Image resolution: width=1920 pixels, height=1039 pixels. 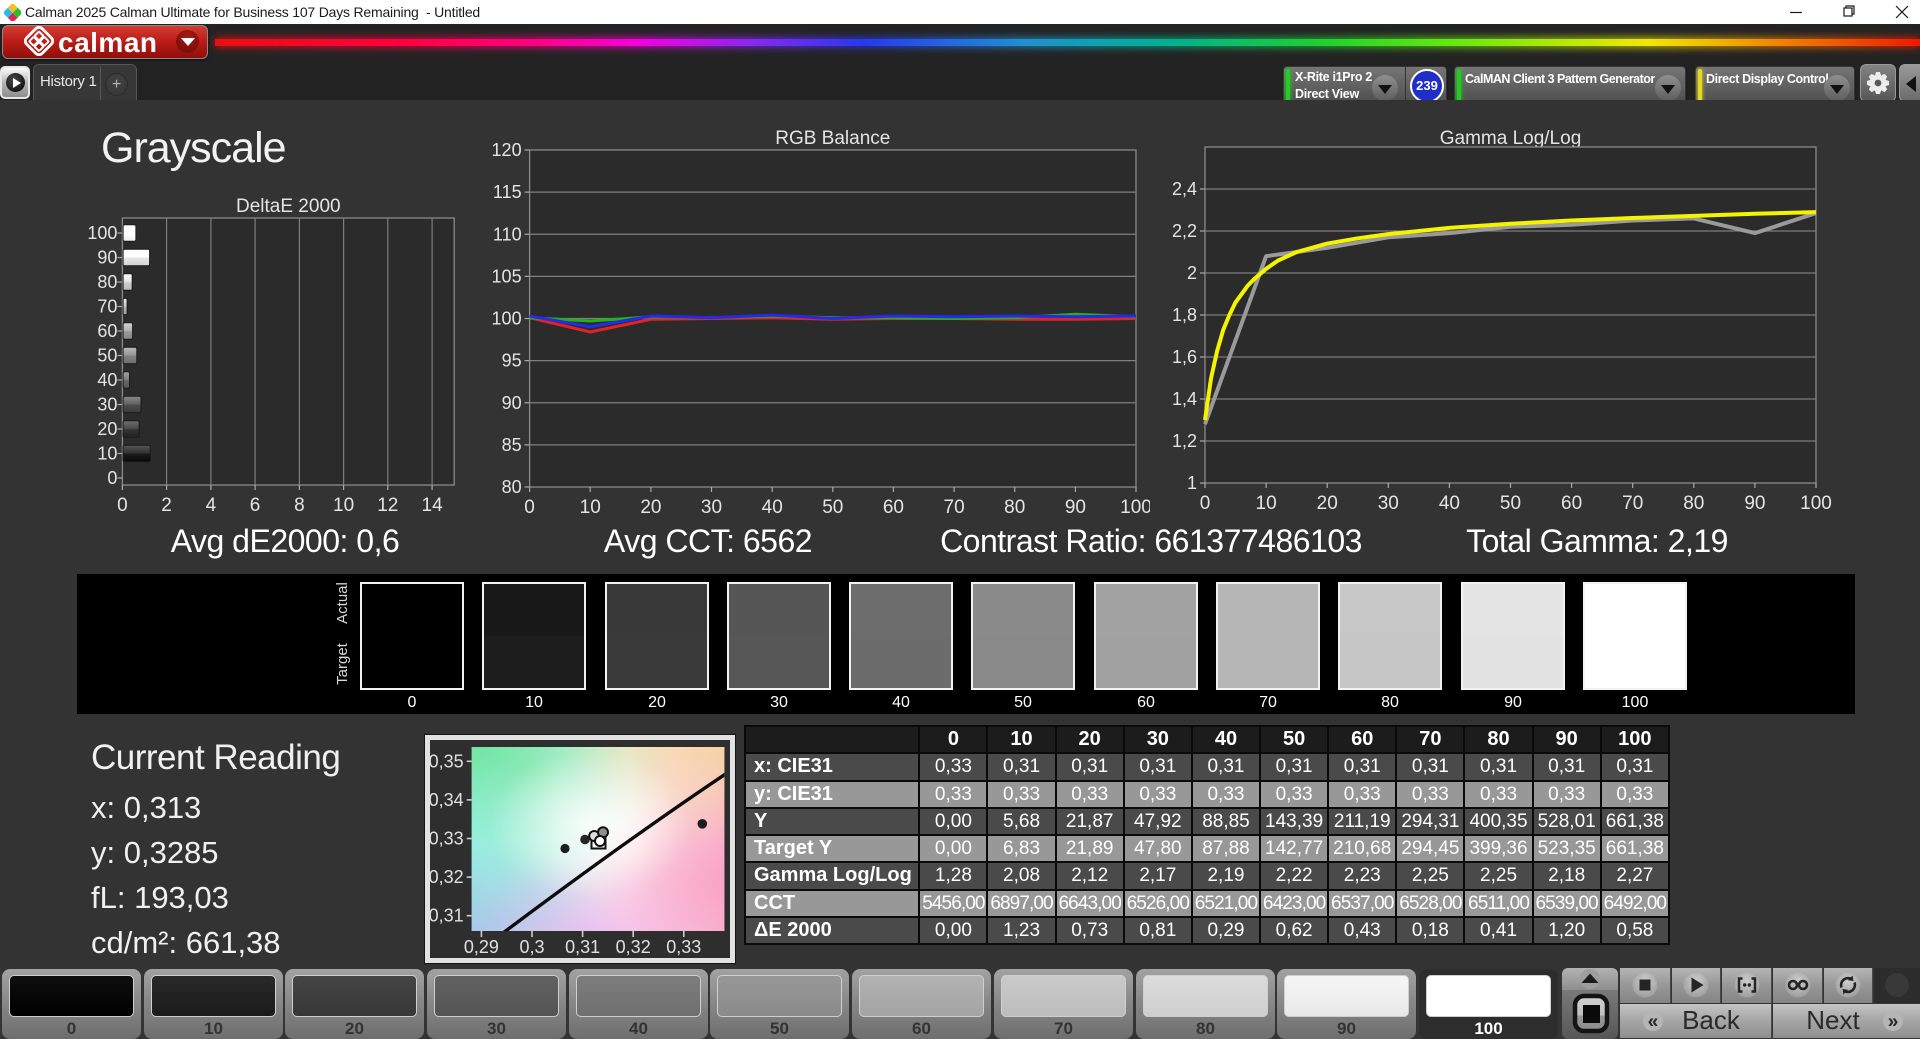 What do you see at coordinates (512, 361) in the screenshot?
I see `svg-text: 95` at bounding box center [512, 361].